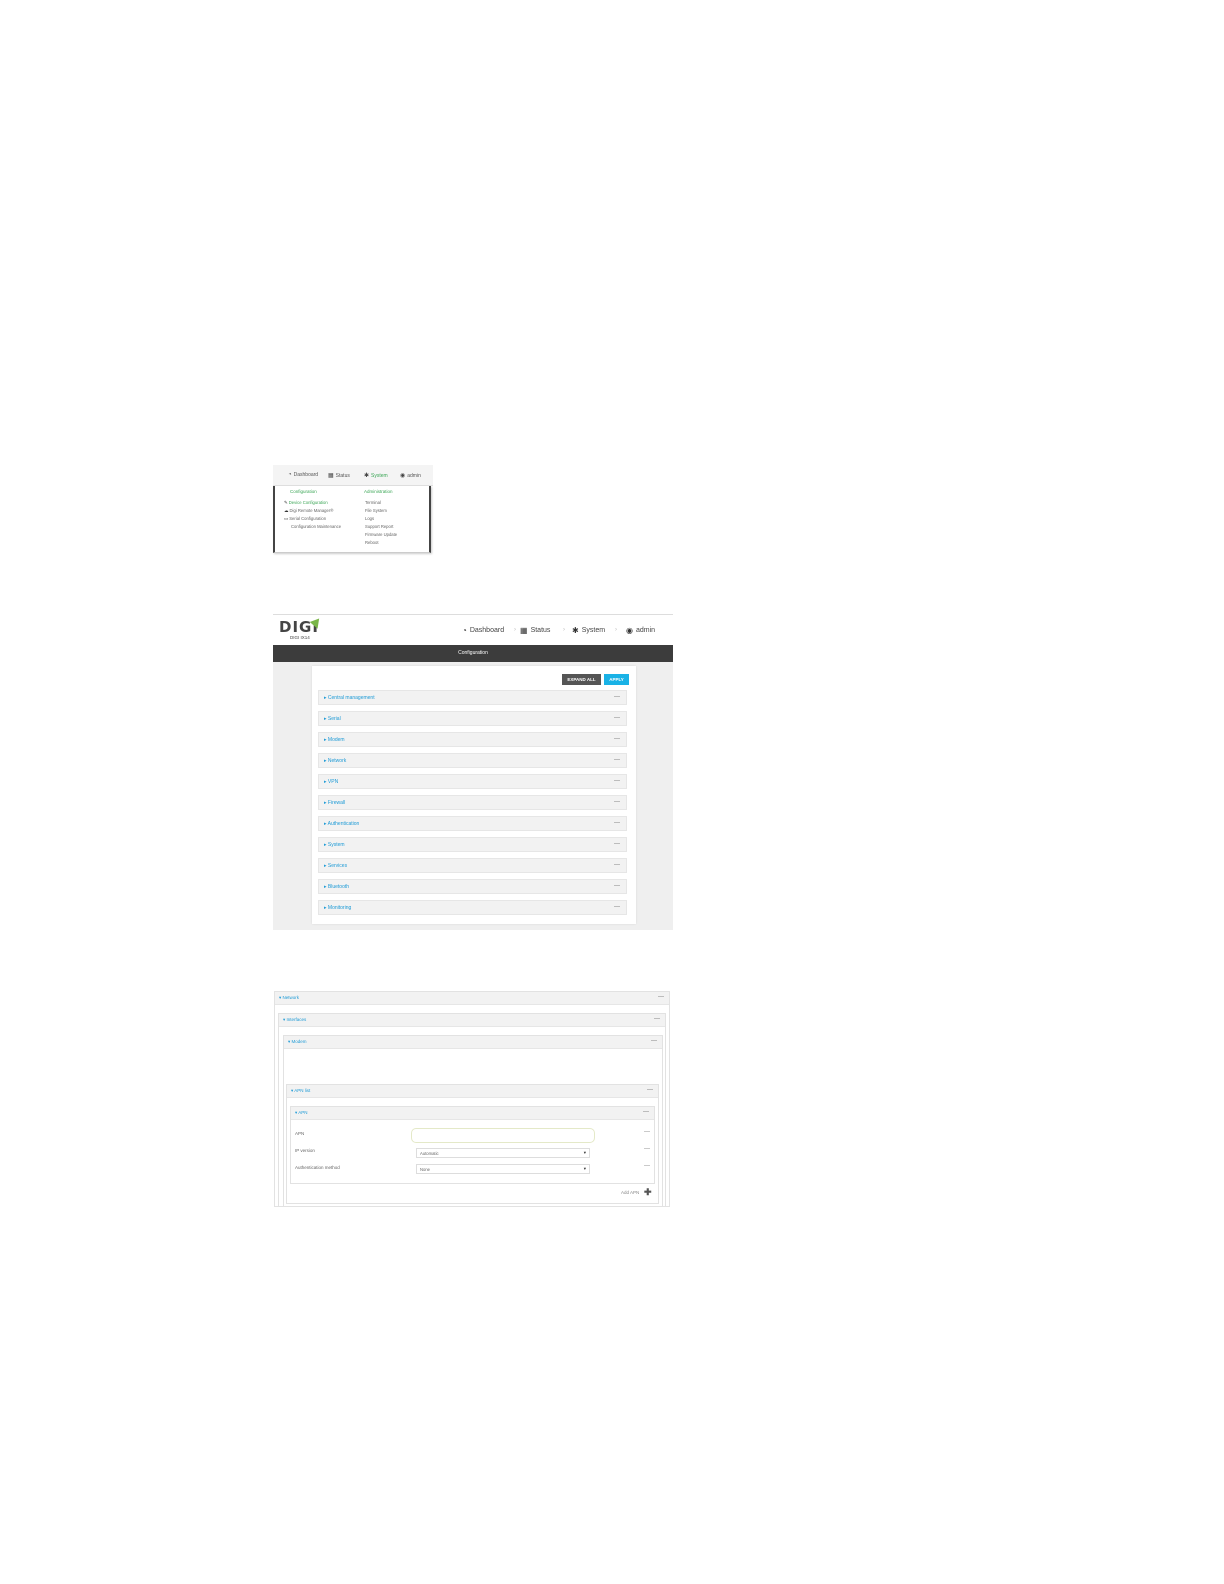  What do you see at coordinates (379, 526) in the screenshot?
I see `menu-item-support-report: Support Report` at bounding box center [379, 526].